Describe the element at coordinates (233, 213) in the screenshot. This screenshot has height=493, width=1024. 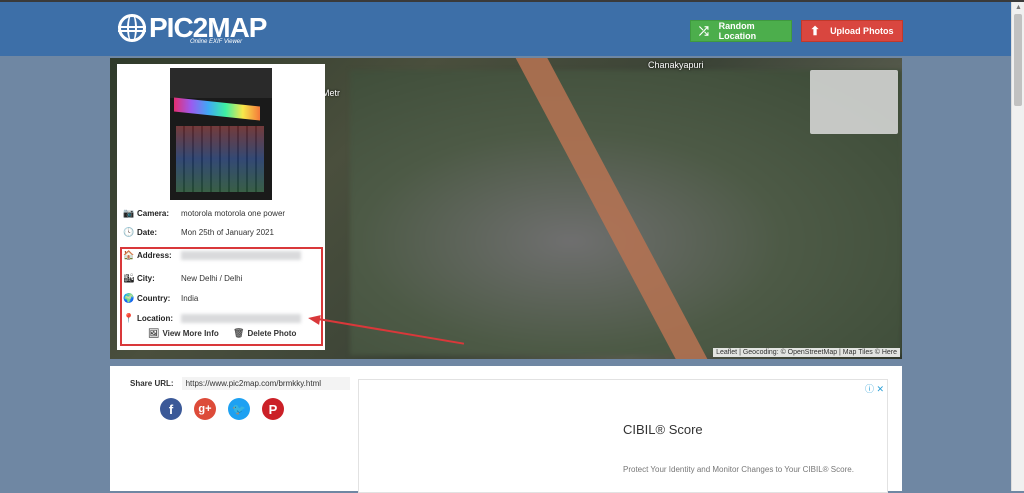
I see `camera-value: motorola motorola one power` at that location.